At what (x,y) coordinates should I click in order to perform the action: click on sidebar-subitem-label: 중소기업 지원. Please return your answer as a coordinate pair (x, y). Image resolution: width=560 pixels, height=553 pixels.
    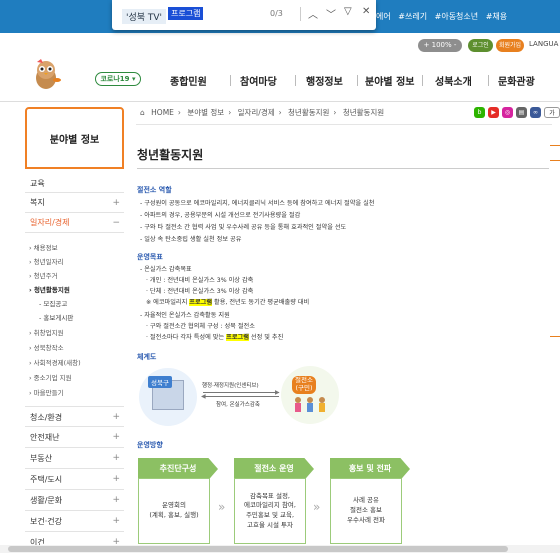
    Looking at the image, I should click on (52, 378).